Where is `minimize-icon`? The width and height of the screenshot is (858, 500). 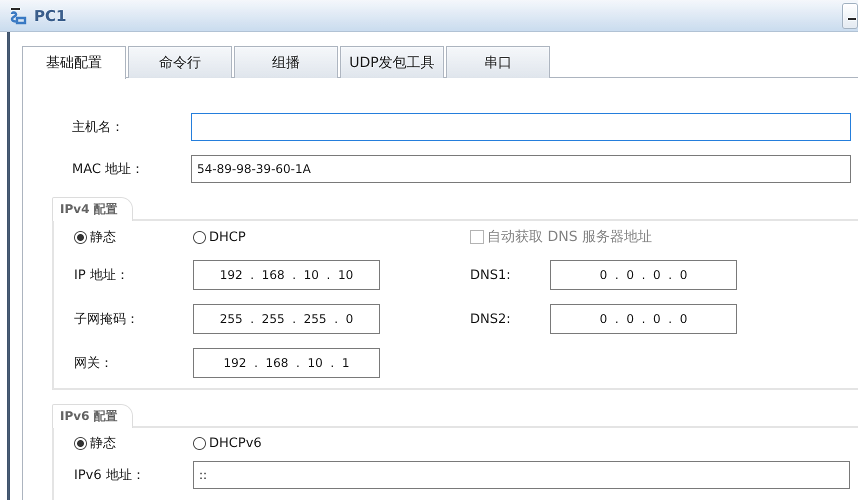 minimize-icon is located at coordinates (852, 19).